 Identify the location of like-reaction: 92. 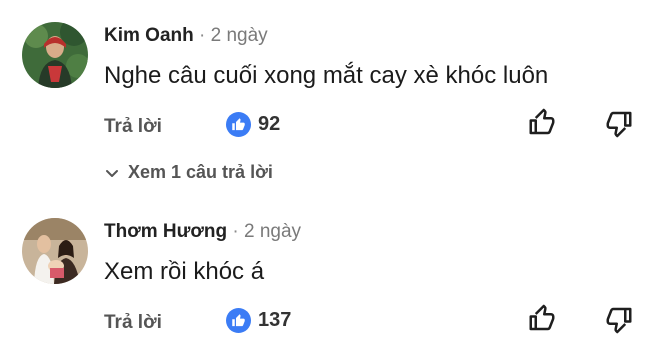
(253, 124).